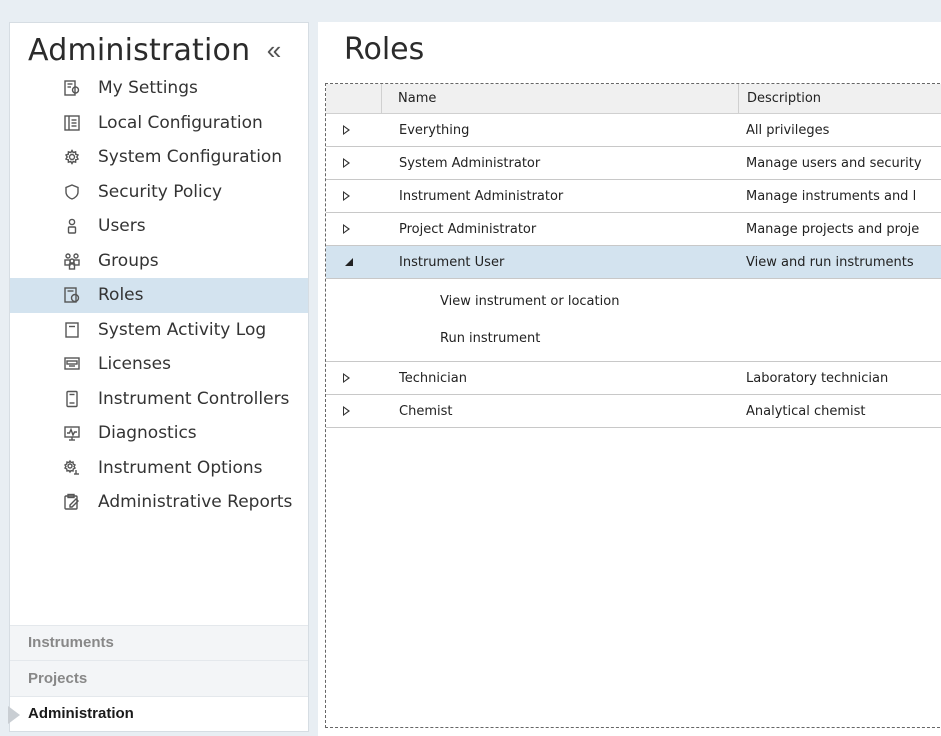  Describe the element at coordinates (72, 123) in the screenshot. I see `local-config-icon` at that location.